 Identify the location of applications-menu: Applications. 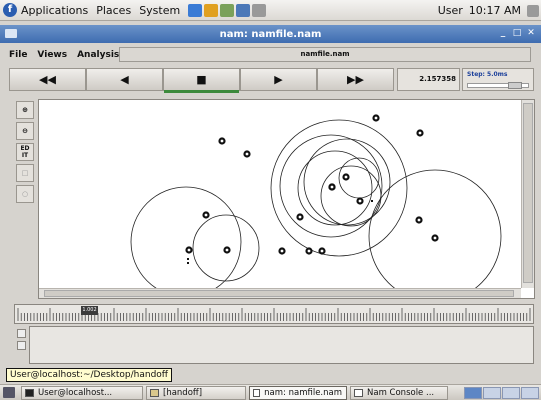
(54, 10).